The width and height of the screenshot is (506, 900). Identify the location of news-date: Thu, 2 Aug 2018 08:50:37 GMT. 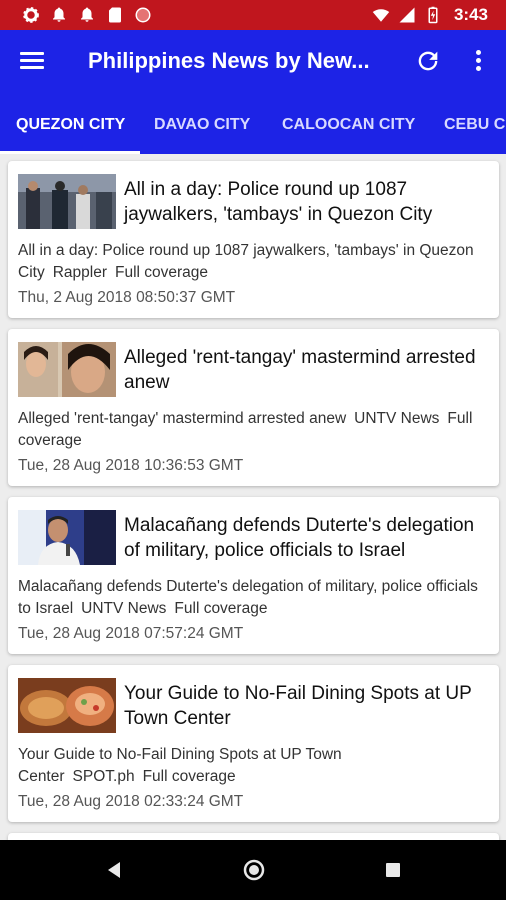
(127, 297).